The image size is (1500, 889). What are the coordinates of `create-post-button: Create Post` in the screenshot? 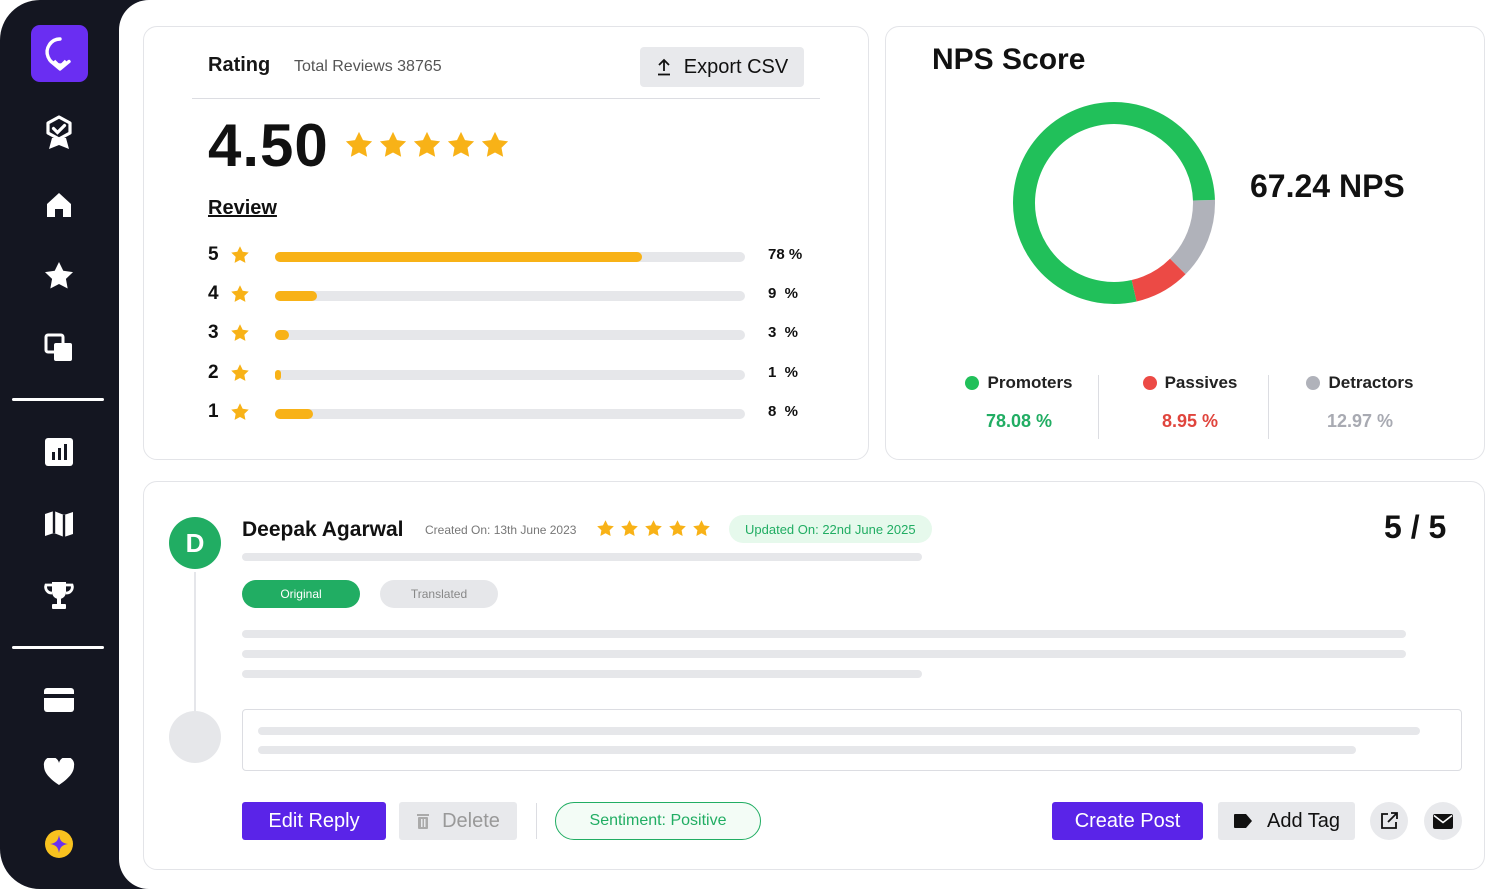 It's located at (1127, 821).